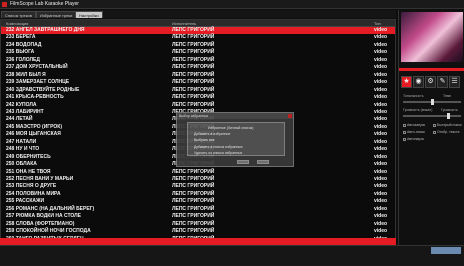  What do you see at coordinates (25, 201) in the screenshot?
I see `track-title: 255 РАССКАЖИ` at bounding box center [25, 201].